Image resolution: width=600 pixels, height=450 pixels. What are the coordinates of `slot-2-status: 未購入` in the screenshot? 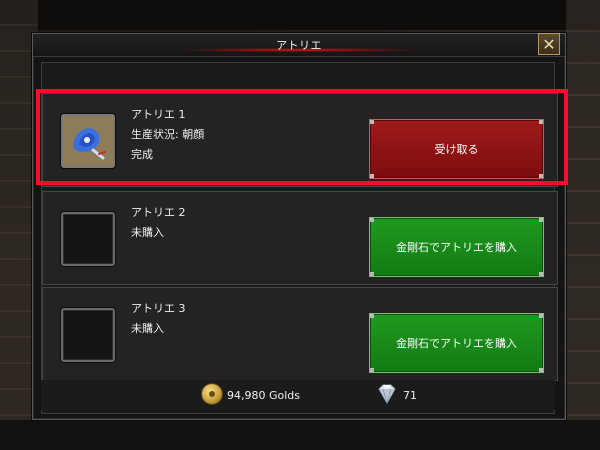 It's located at (147, 232).